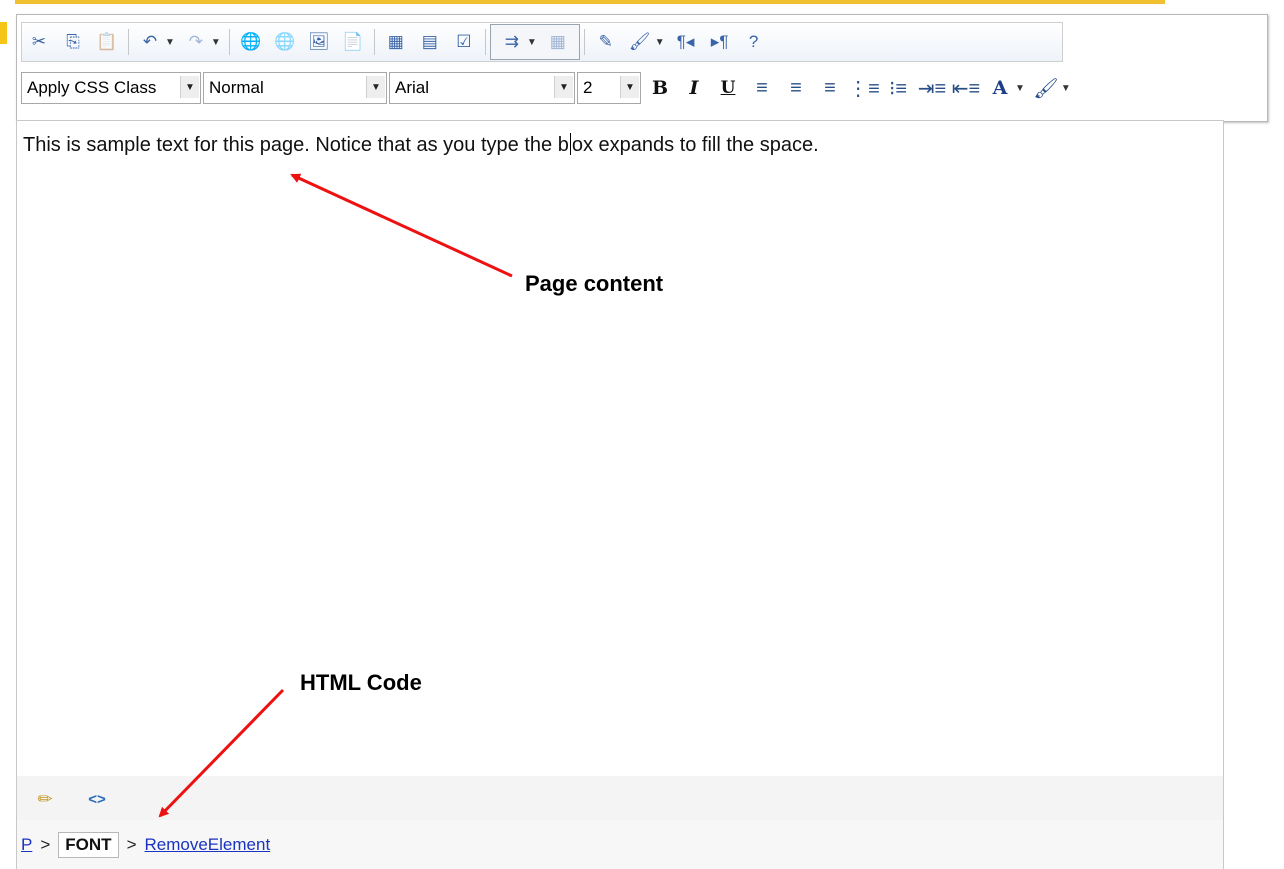  Describe the element at coordinates (221, 753) in the screenshot. I see `arrow-to-html-code` at that location.